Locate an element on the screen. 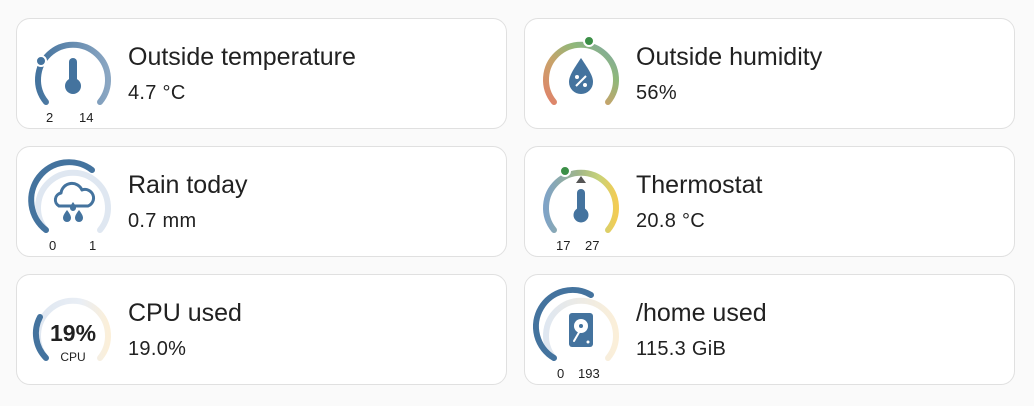 This screenshot has height=406, width=1034. disk-gauge: 0 193 is located at coordinates (576, 333).